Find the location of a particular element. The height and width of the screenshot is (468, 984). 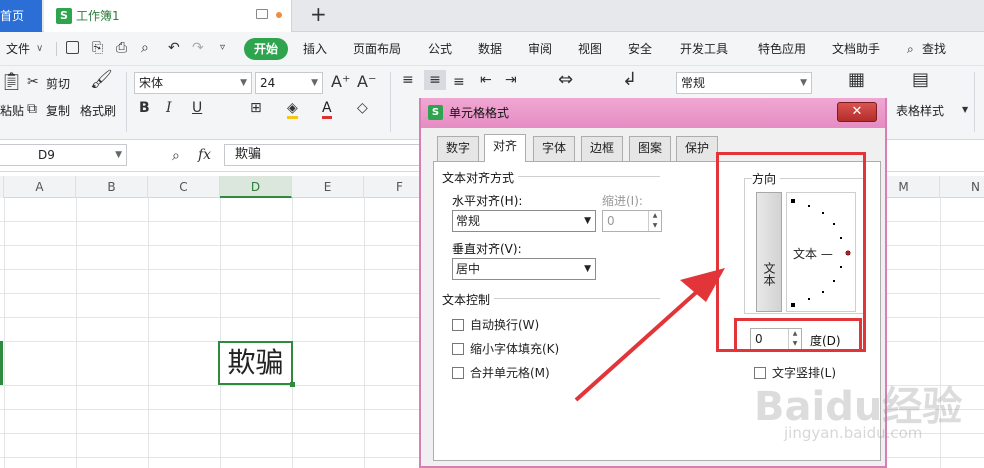

menu-file: 文件 is located at coordinates (18, 49).